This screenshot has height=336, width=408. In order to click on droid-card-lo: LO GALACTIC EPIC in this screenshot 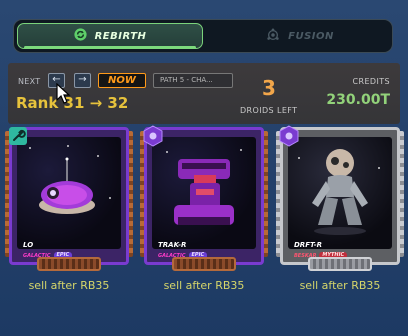, I will do `click(69, 200)`.